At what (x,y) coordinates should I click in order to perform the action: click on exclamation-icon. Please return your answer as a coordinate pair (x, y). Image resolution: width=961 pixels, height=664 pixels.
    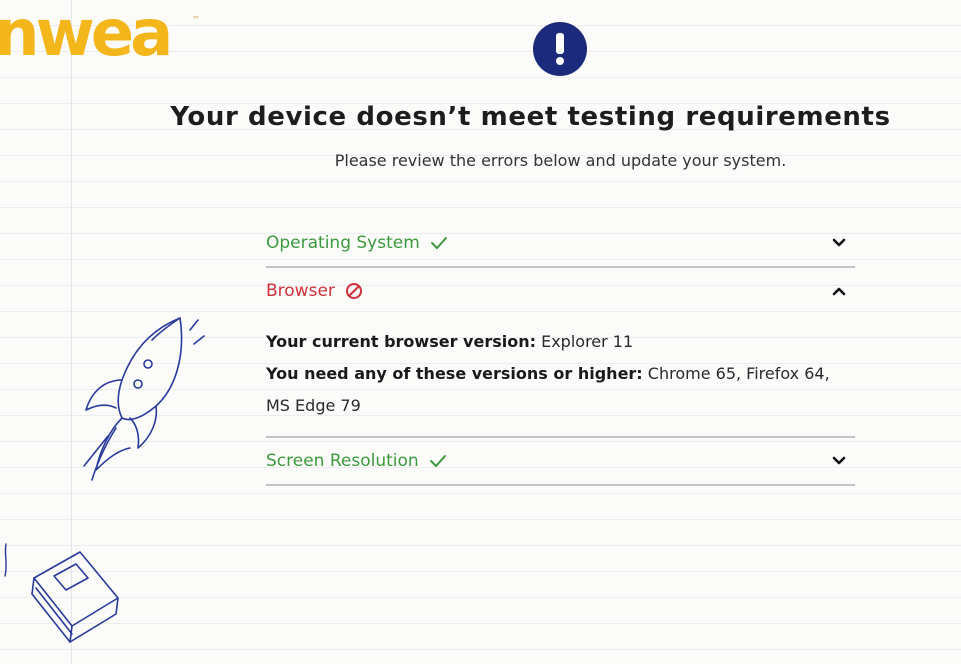
    Looking at the image, I should click on (560, 49).